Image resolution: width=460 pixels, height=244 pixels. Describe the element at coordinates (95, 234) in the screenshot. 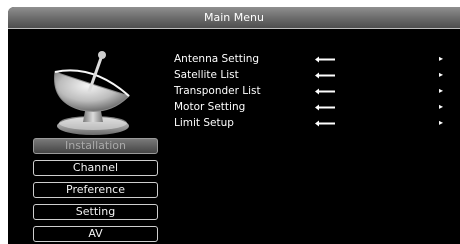

I see `menu-item-av: AV` at that location.